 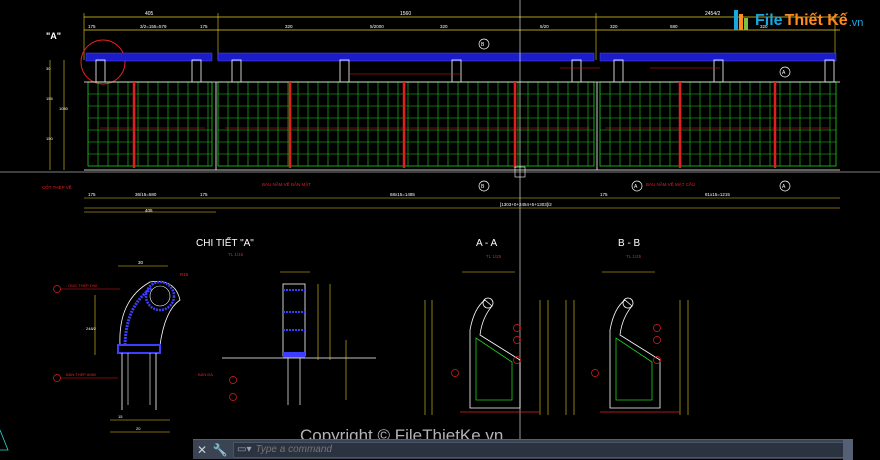 What do you see at coordinates (53, 36) in the screenshot?
I see `detail-marker-a: "A"` at bounding box center [53, 36].